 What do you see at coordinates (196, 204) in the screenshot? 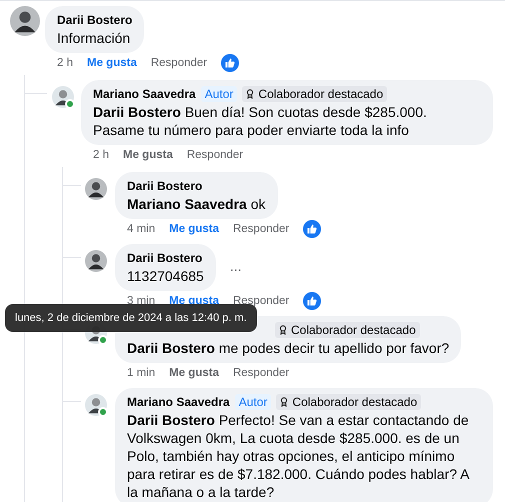
I see `comment-text: Mariano Saavedra ok` at bounding box center [196, 204].